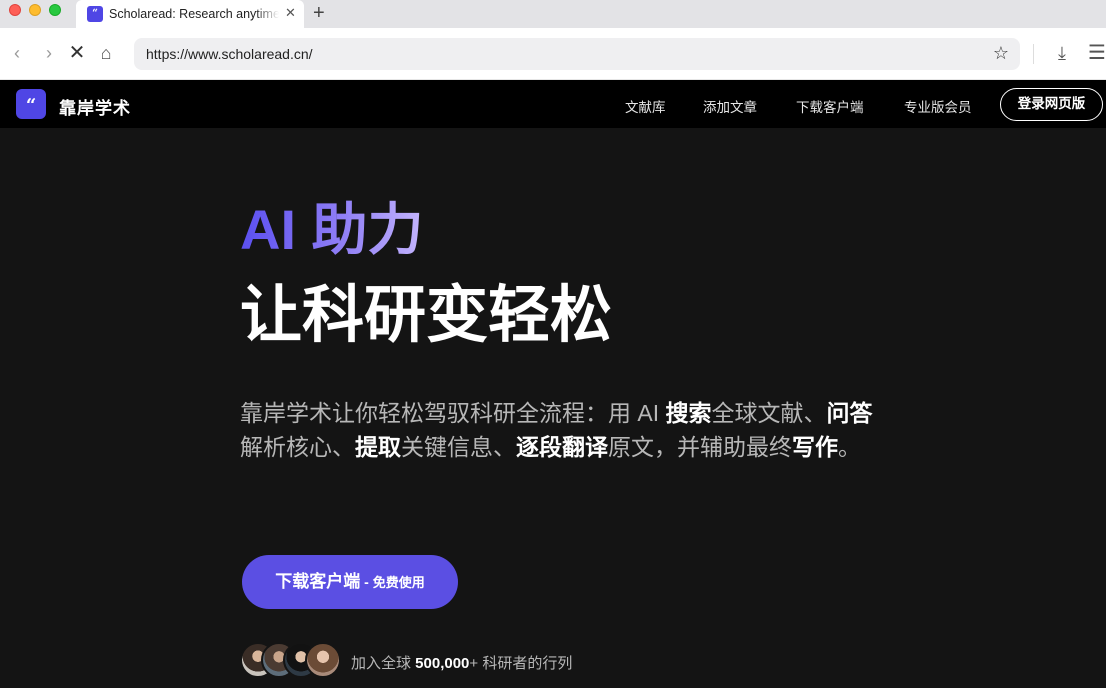  Describe the element at coordinates (323, 660) in the screenshot. I see `avatar` at that location.